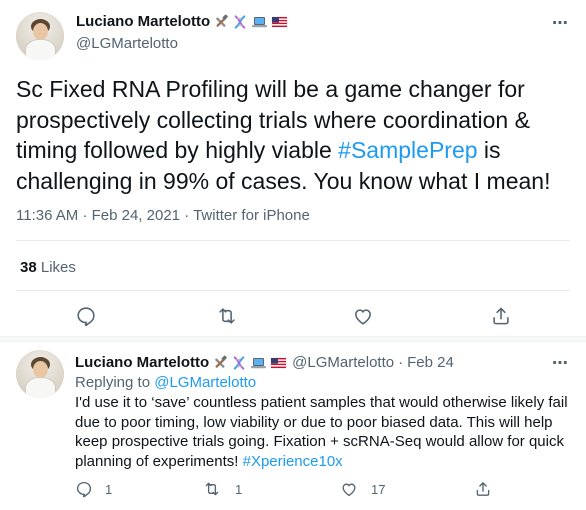  Describe the element at coordinates (407, 150) in the screenshot. I see `hashtag-link: #SamplePrep` at that location.